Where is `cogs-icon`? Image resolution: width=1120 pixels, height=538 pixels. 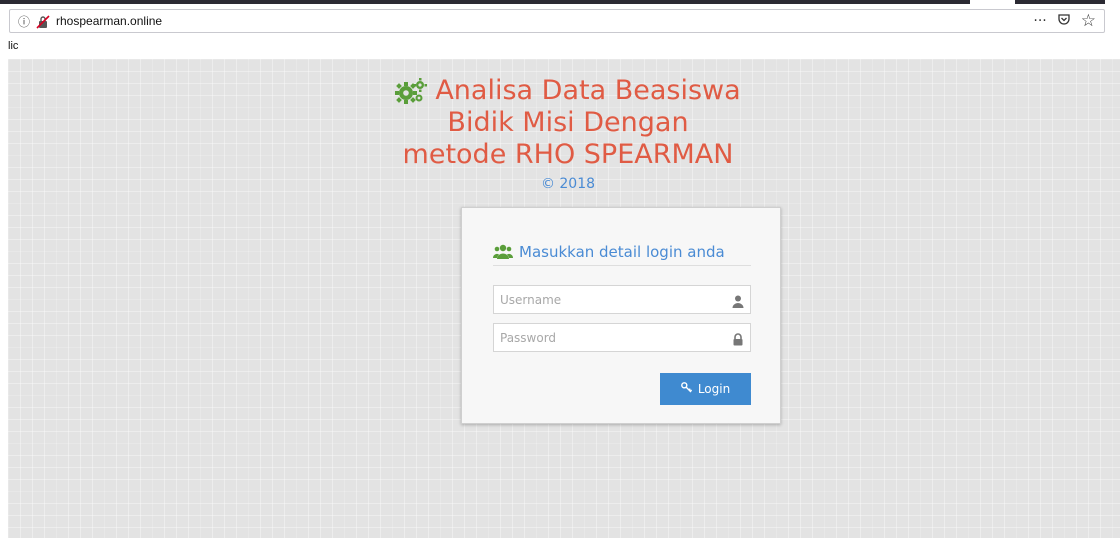 cogs-icon is located at coordinates (411, 91).